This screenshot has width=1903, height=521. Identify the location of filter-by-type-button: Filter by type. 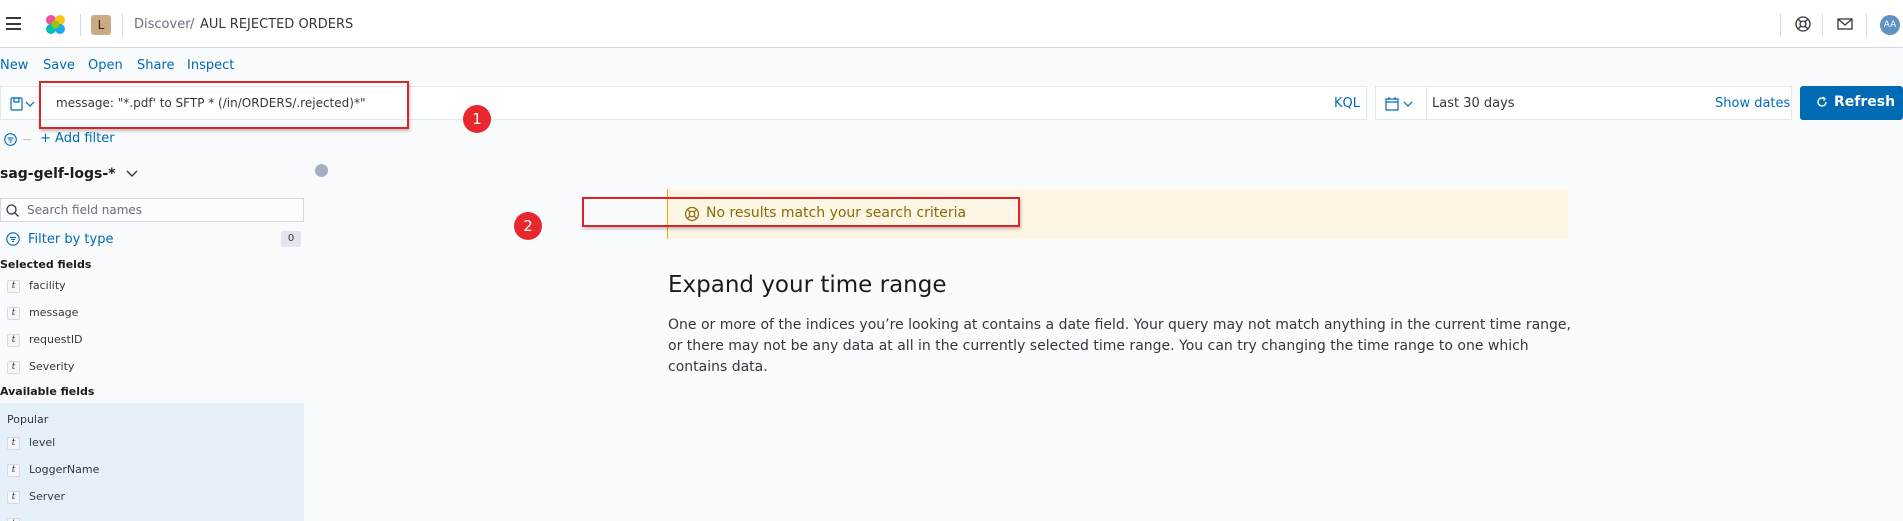
(70, 239).